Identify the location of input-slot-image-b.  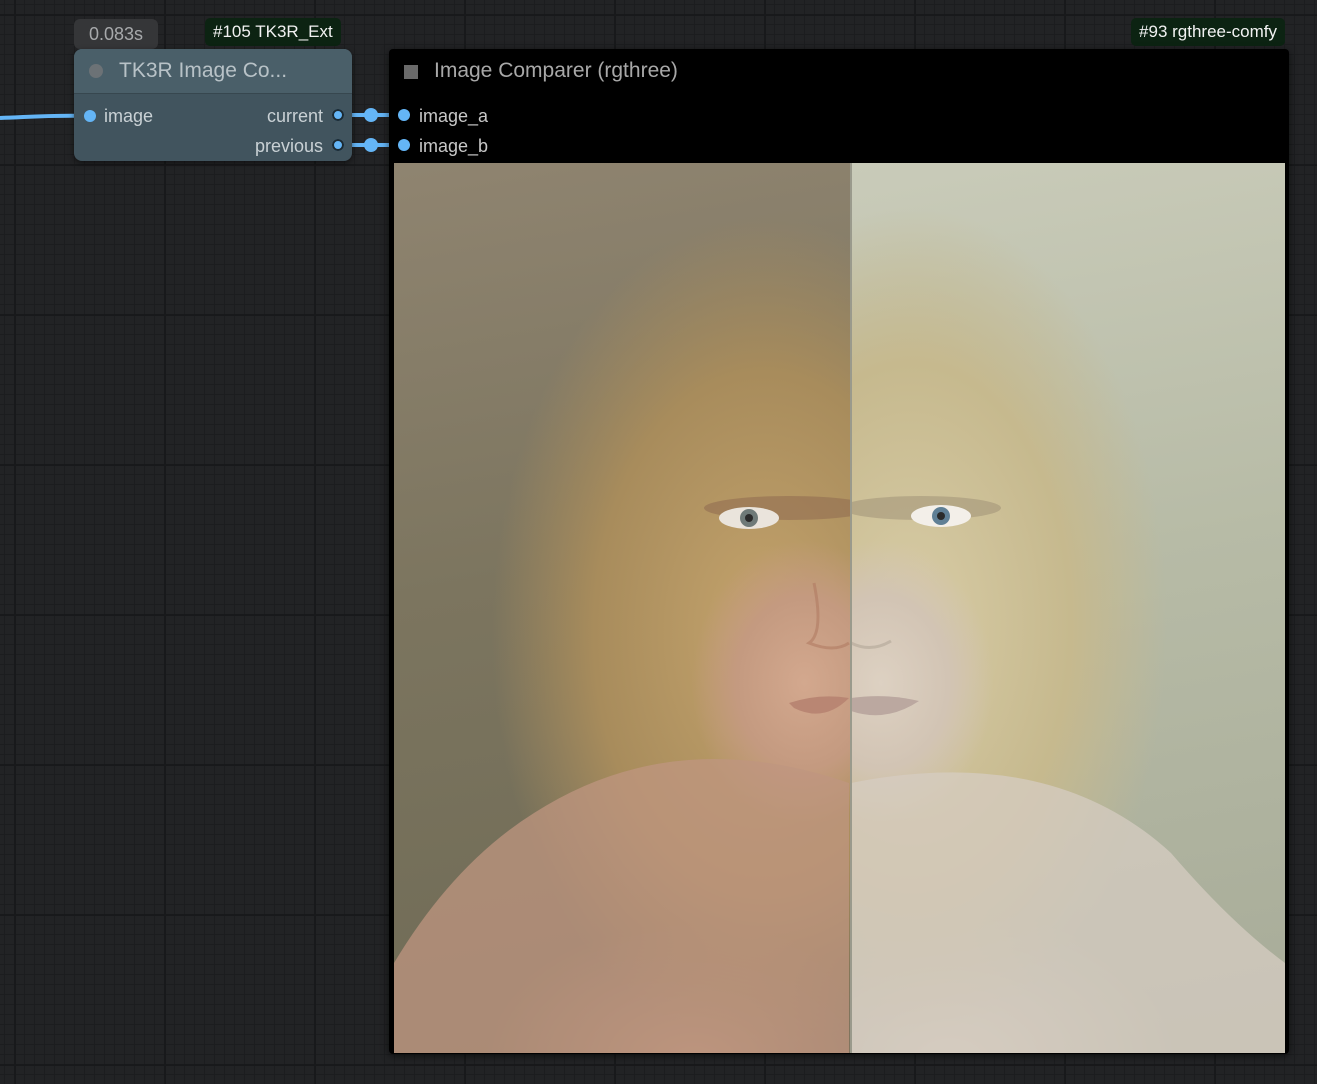
(404, 145).